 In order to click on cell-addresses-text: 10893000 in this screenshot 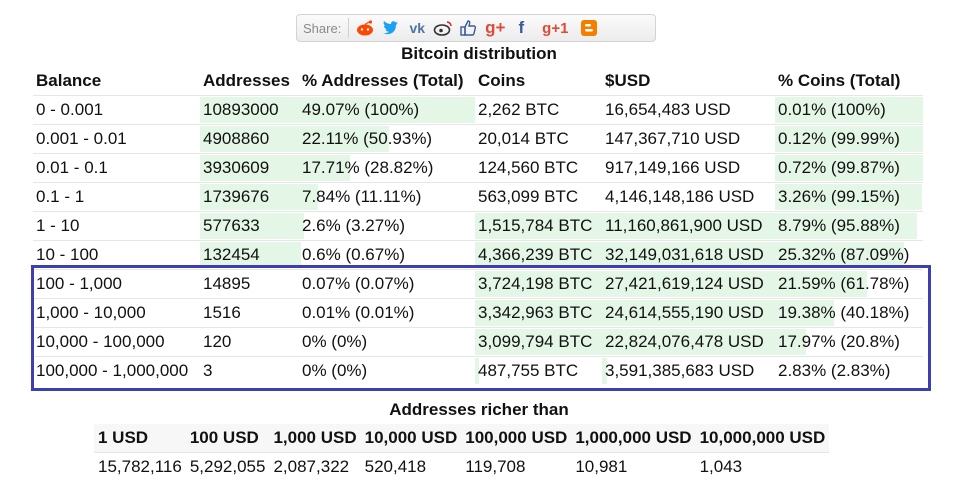, I will do `click(241, 109)`.